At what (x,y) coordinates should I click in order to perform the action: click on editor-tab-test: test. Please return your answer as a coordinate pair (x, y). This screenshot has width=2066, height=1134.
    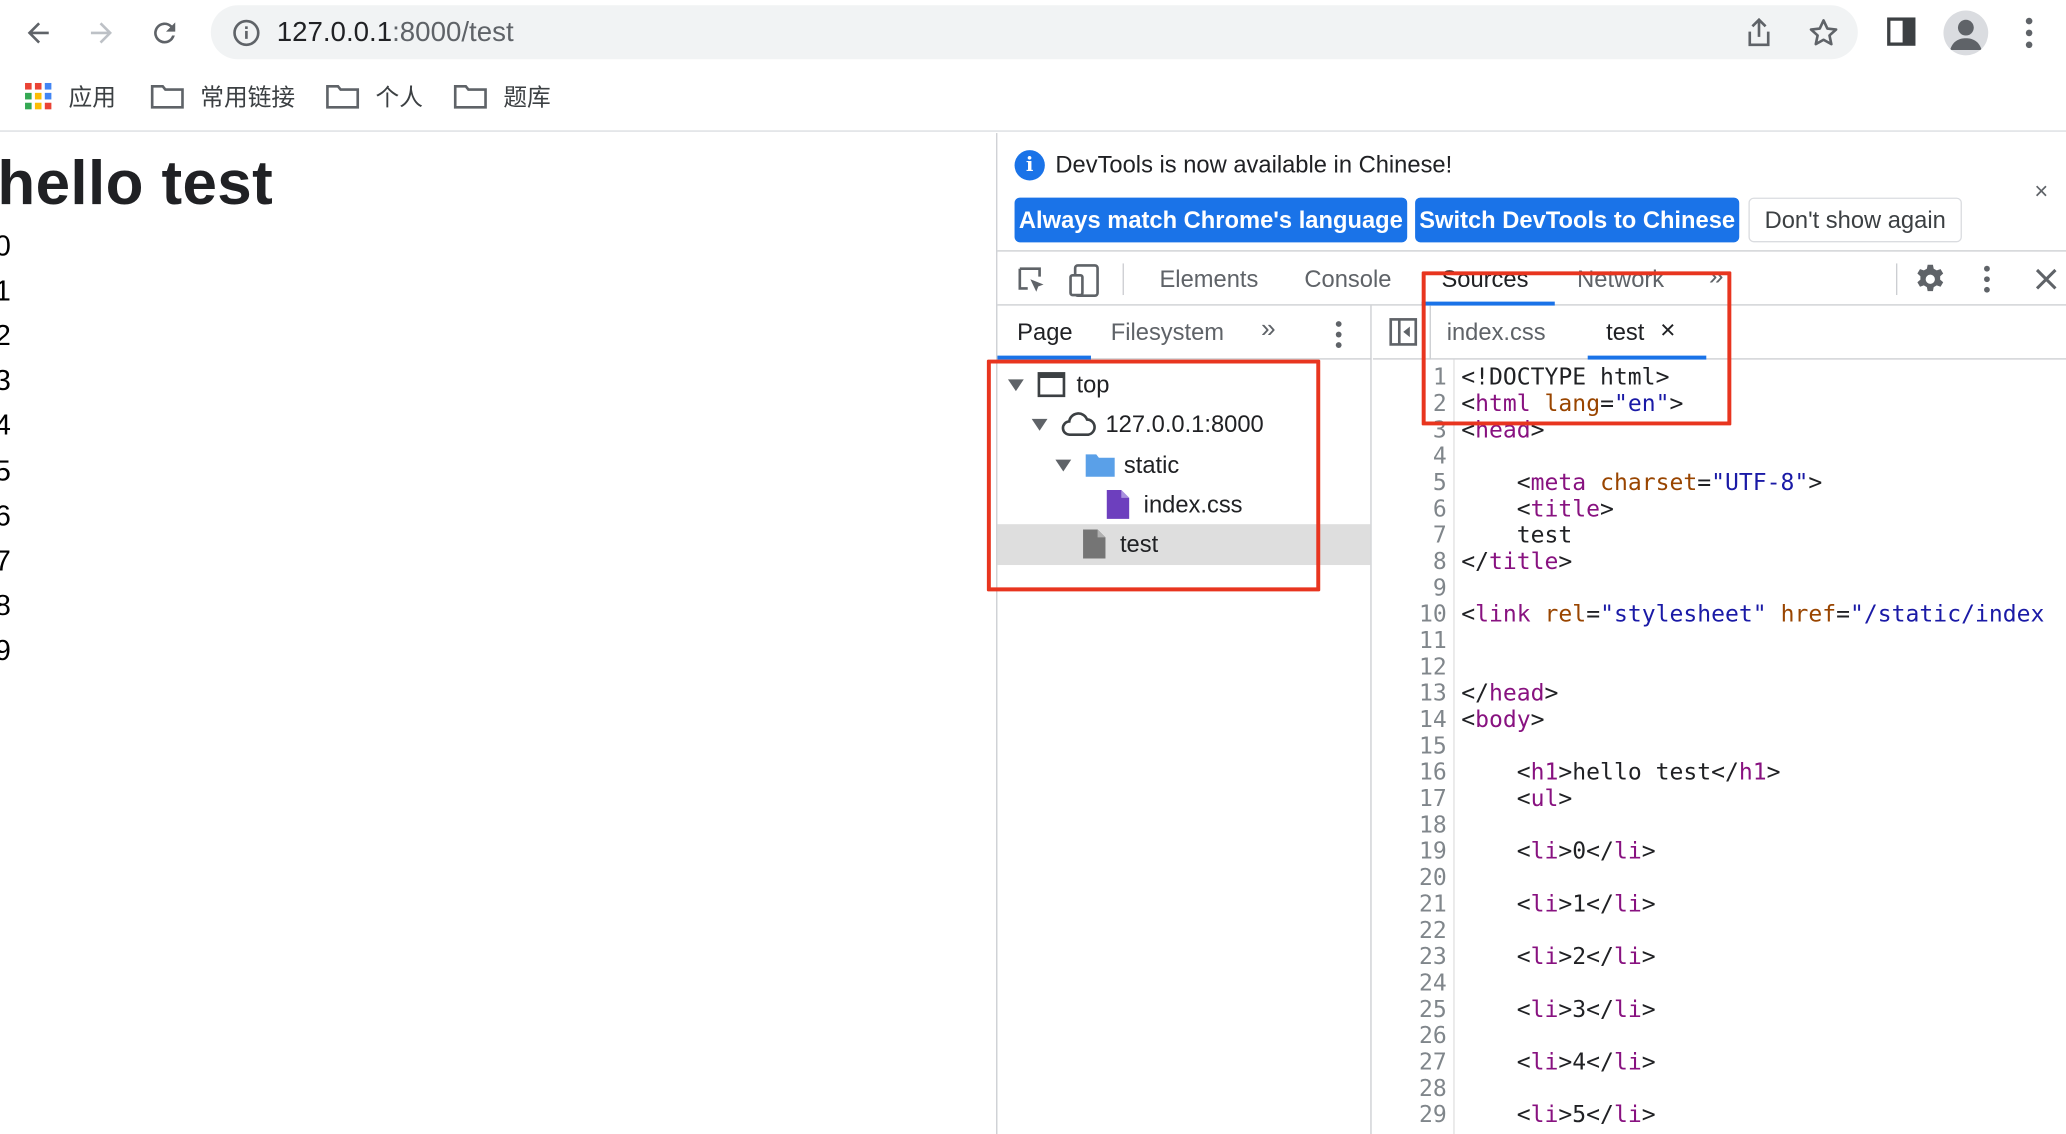
    Looking at the image, I should click on (1625, 333).